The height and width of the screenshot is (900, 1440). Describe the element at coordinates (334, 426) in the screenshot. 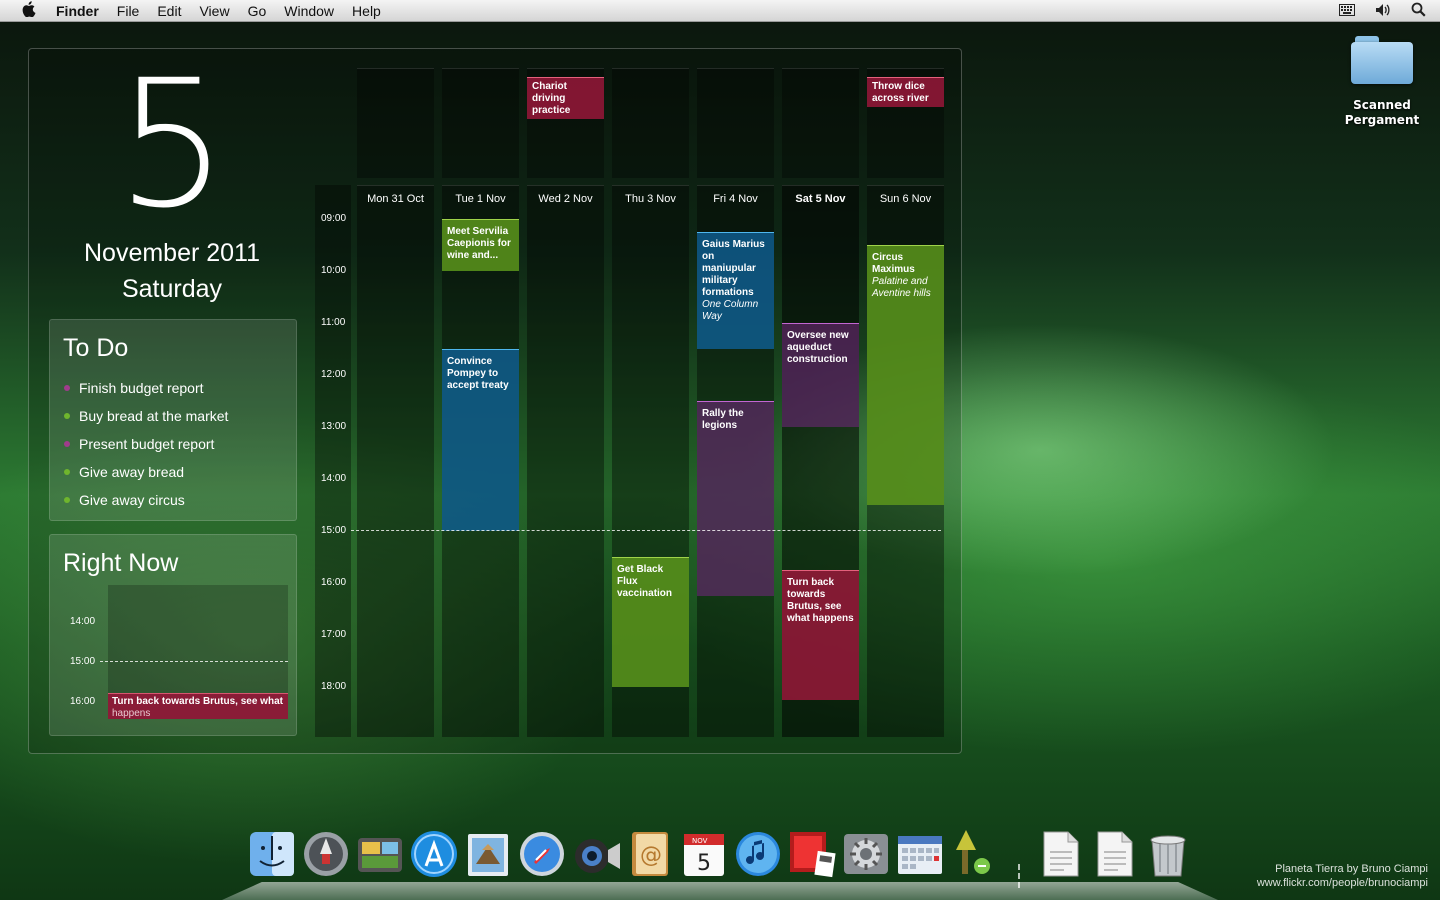

I see `time-label: 13:00` at that location.